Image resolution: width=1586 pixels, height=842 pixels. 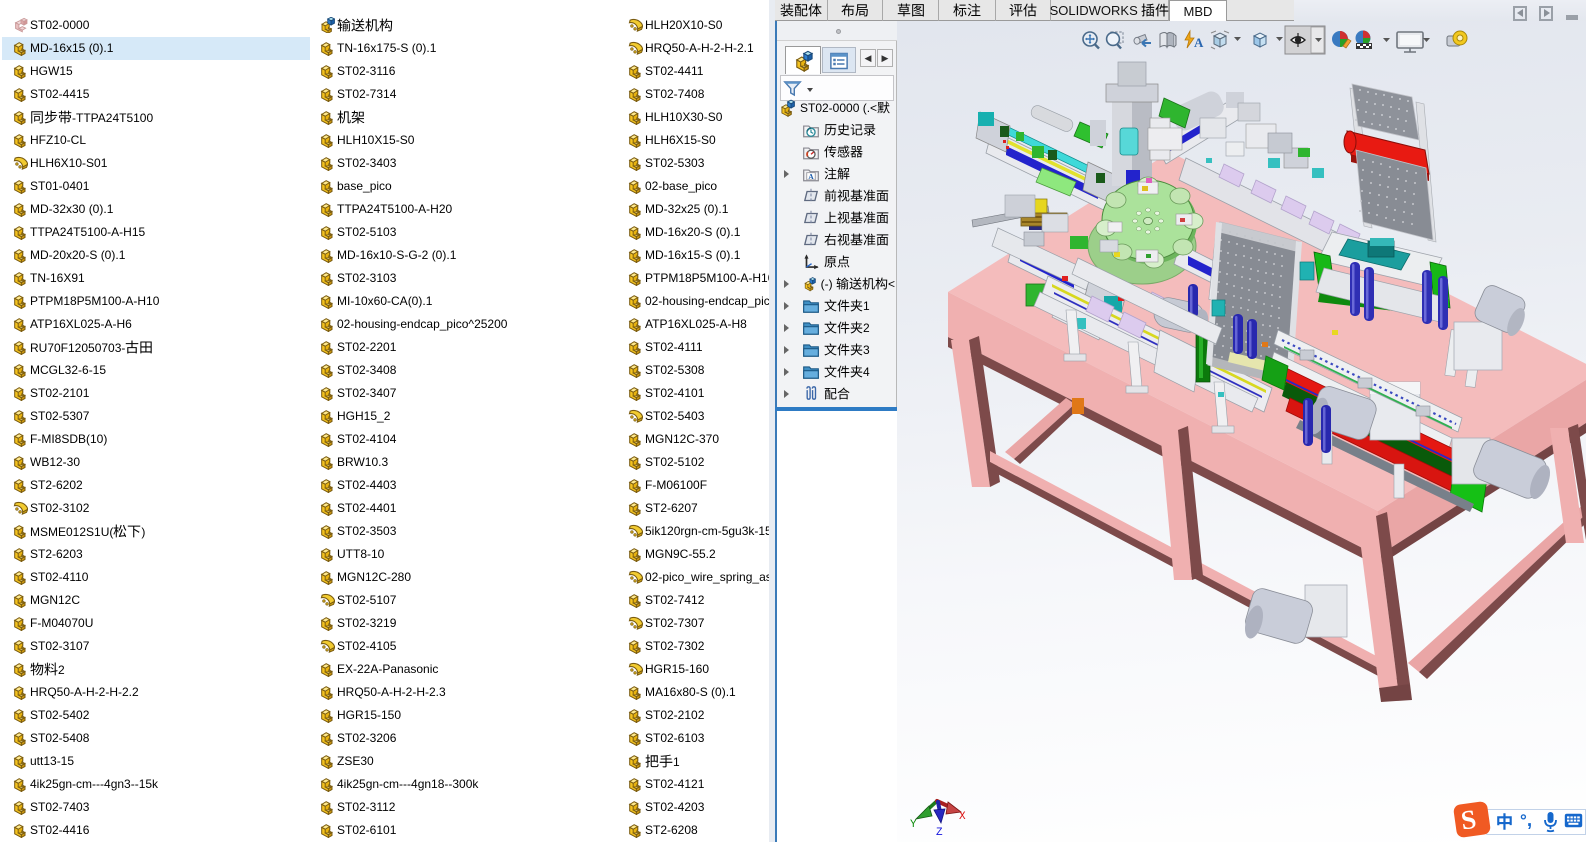 What do you see at coordinates (962, 817) in the screenshot?
I see `svg-text: X` at bounding box center [962, 817].